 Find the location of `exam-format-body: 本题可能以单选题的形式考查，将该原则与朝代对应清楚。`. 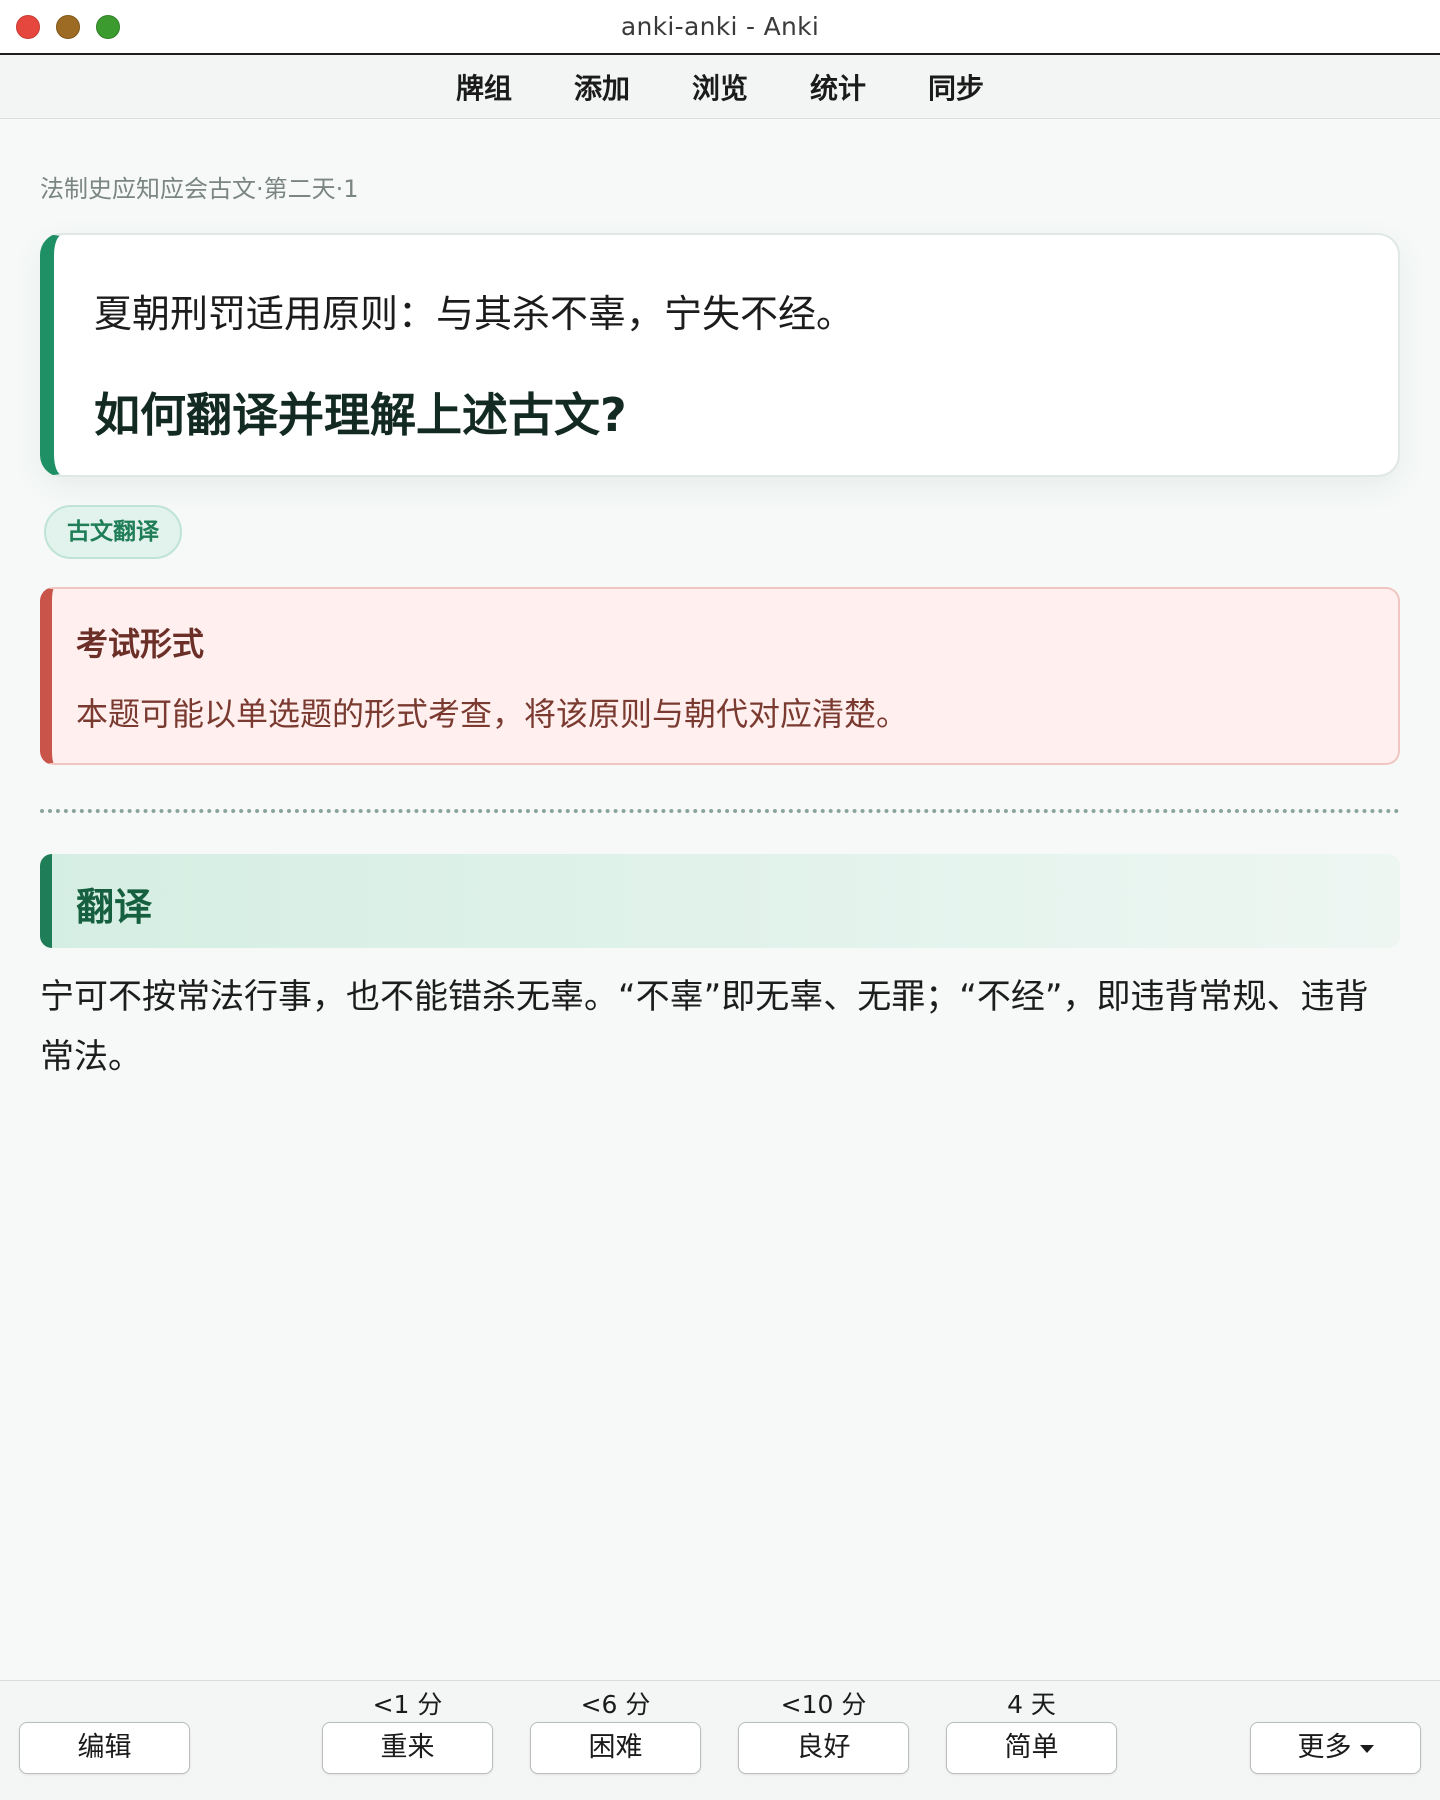

exam-format-body: 本题可能以单选题的形式考查，将该原则与朝代对应清楚。 is located at coordinates (492, 714).